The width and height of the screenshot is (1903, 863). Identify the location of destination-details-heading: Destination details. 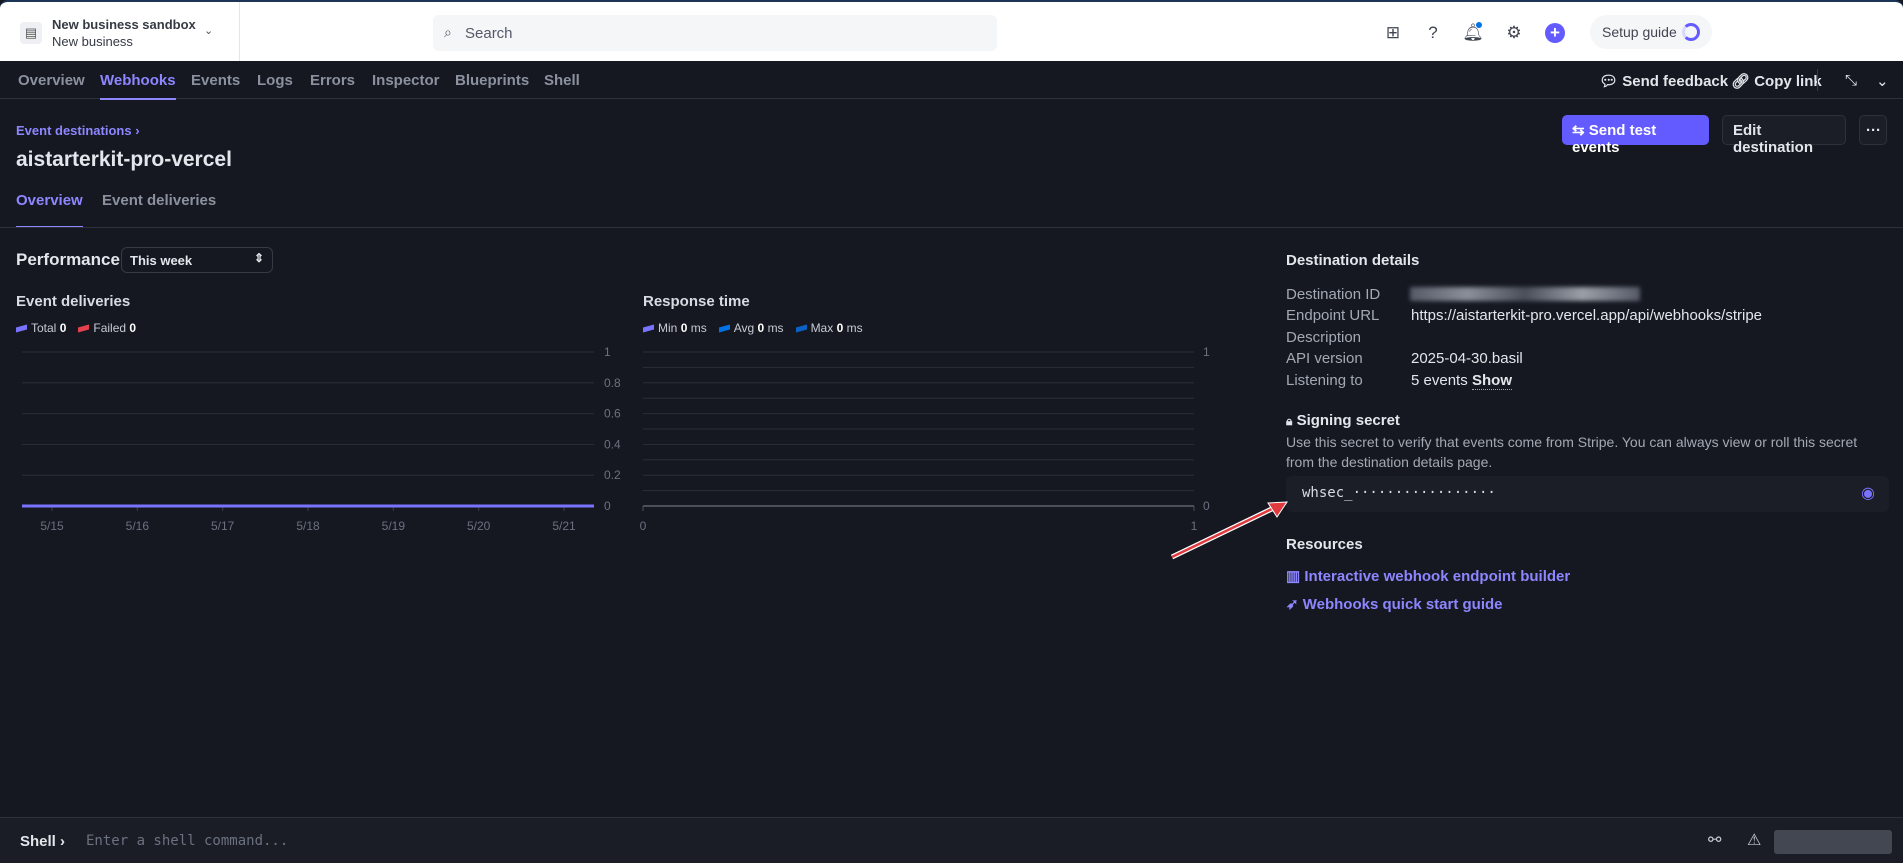
(1353, 260).